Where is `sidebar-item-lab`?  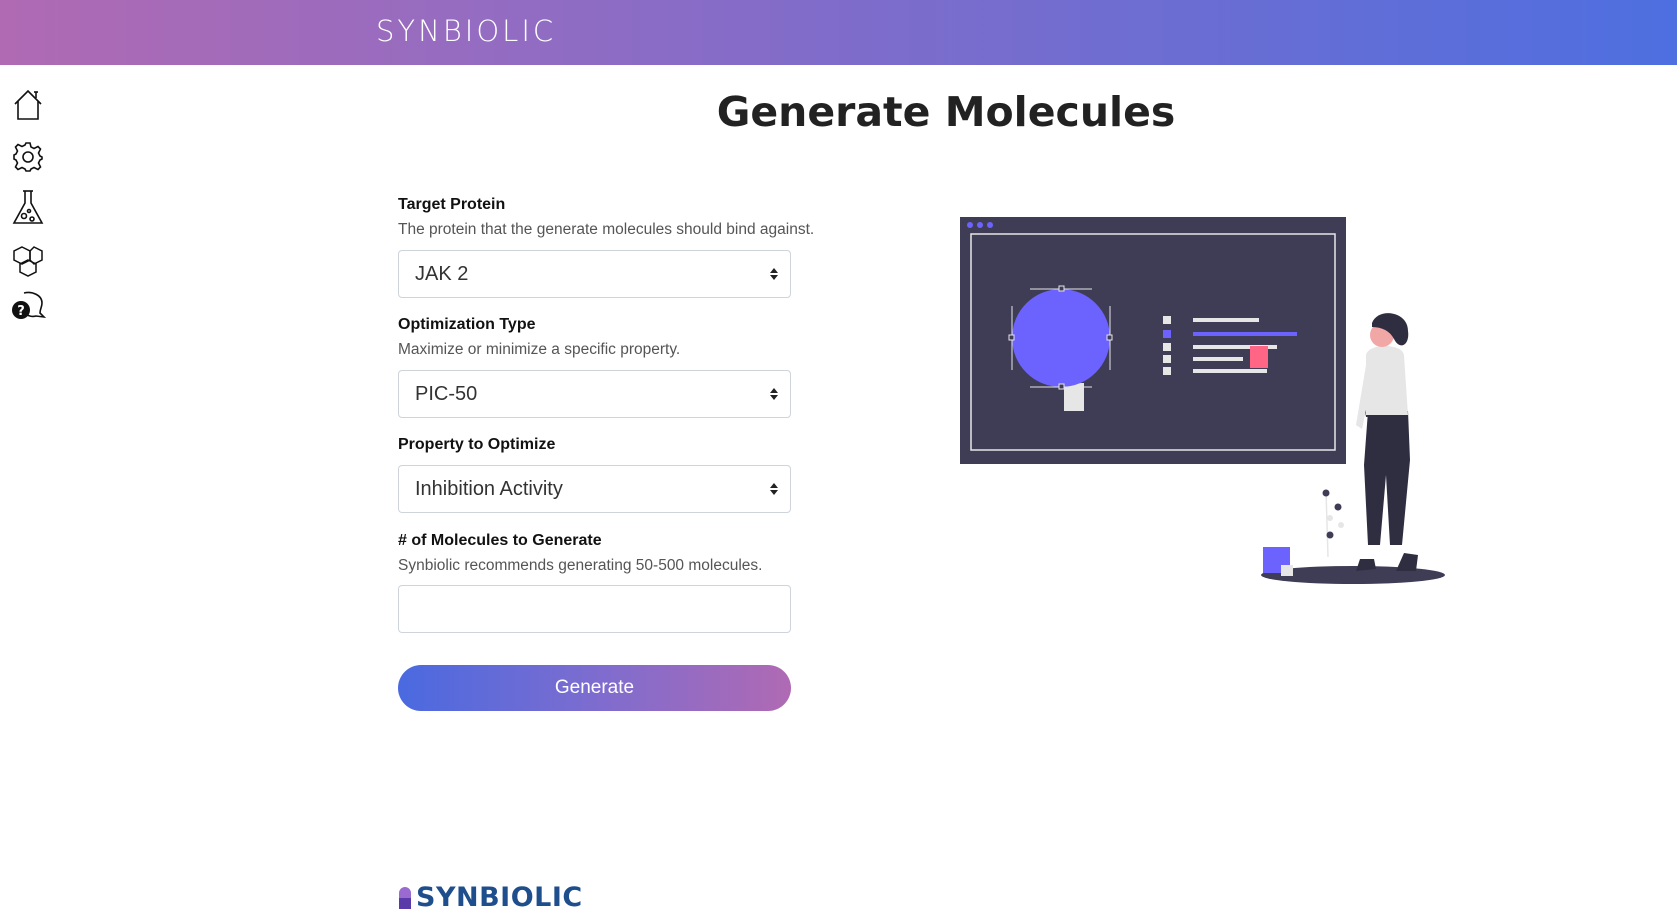 sidebar-item-lab is located at coordinates (28, 208).